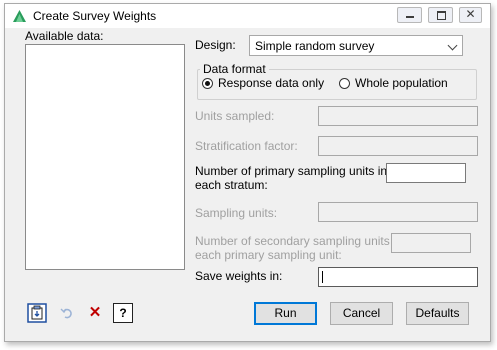 The image size is (497, 350). I want to click on save-weights-input, so click(398, 277).